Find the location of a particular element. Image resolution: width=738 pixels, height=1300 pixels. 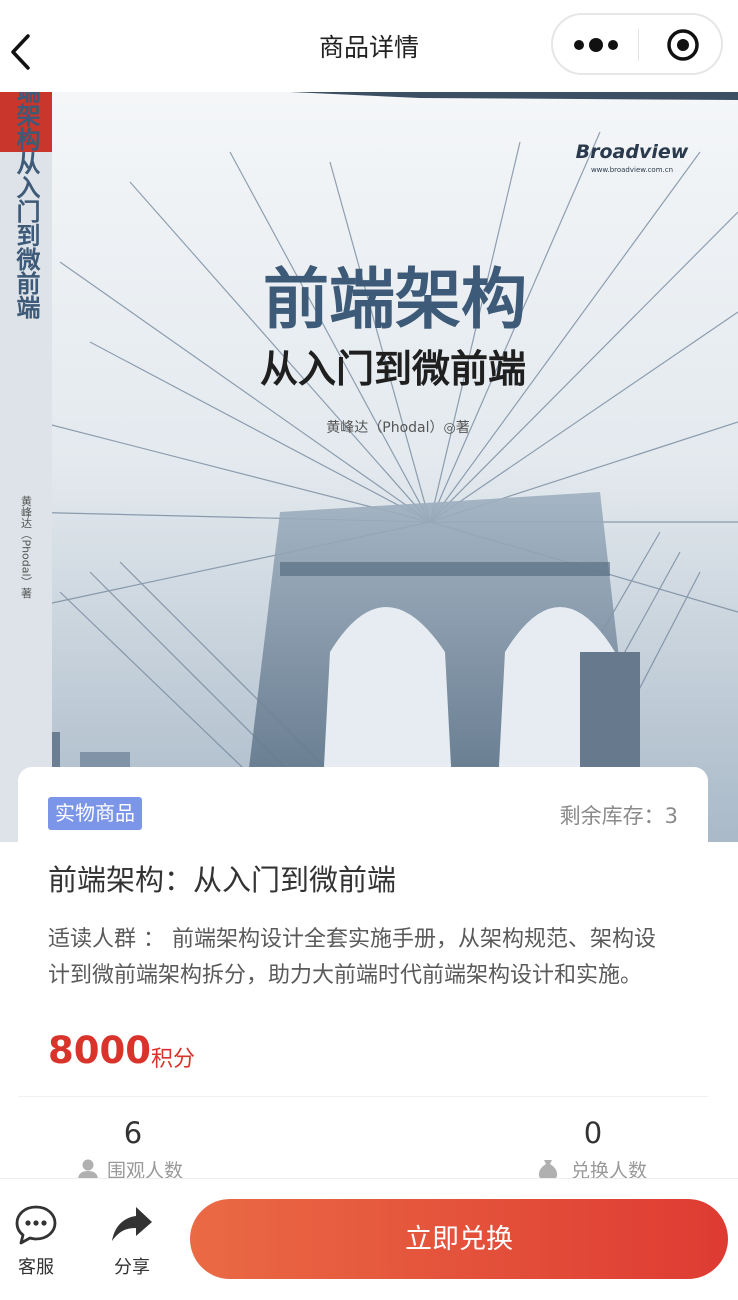

spine-author: 黄峰达（Phodal）著 is located at coordinates (26, 546).